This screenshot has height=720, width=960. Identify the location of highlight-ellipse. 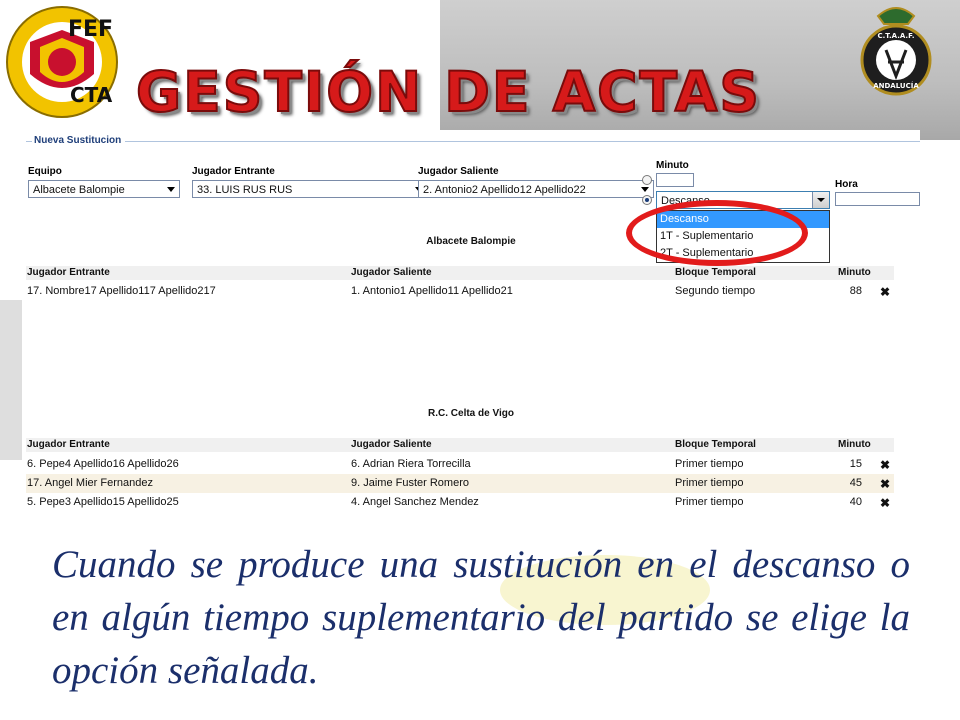
(717, 233).